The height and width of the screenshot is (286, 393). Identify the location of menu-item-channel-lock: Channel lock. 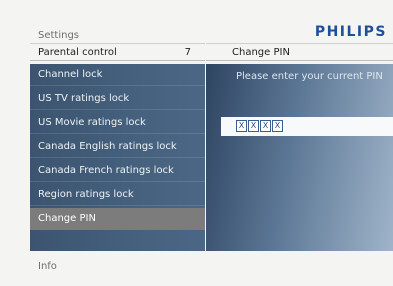
(117, 75).